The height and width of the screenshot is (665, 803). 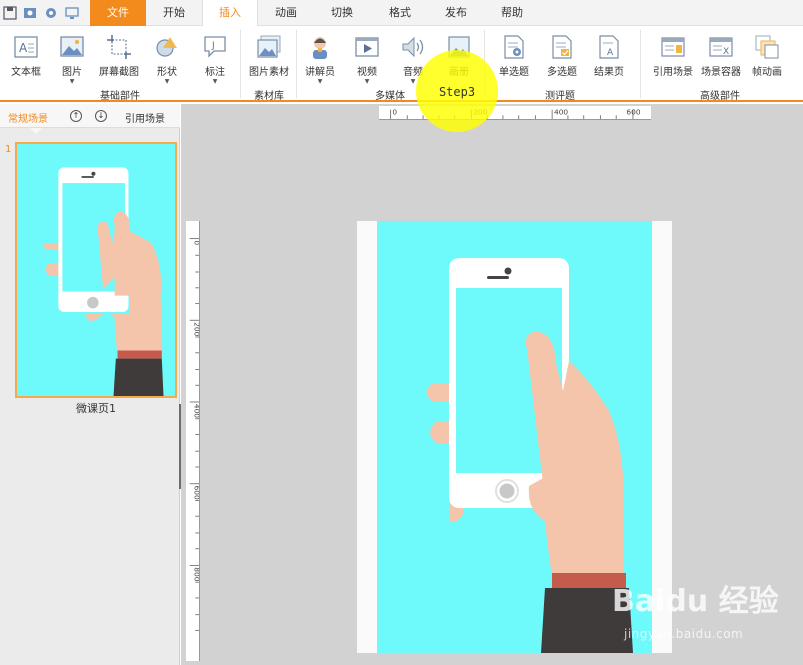 I want to click on screenshot-label: 屏幕截图, so click(x=119, y=72).